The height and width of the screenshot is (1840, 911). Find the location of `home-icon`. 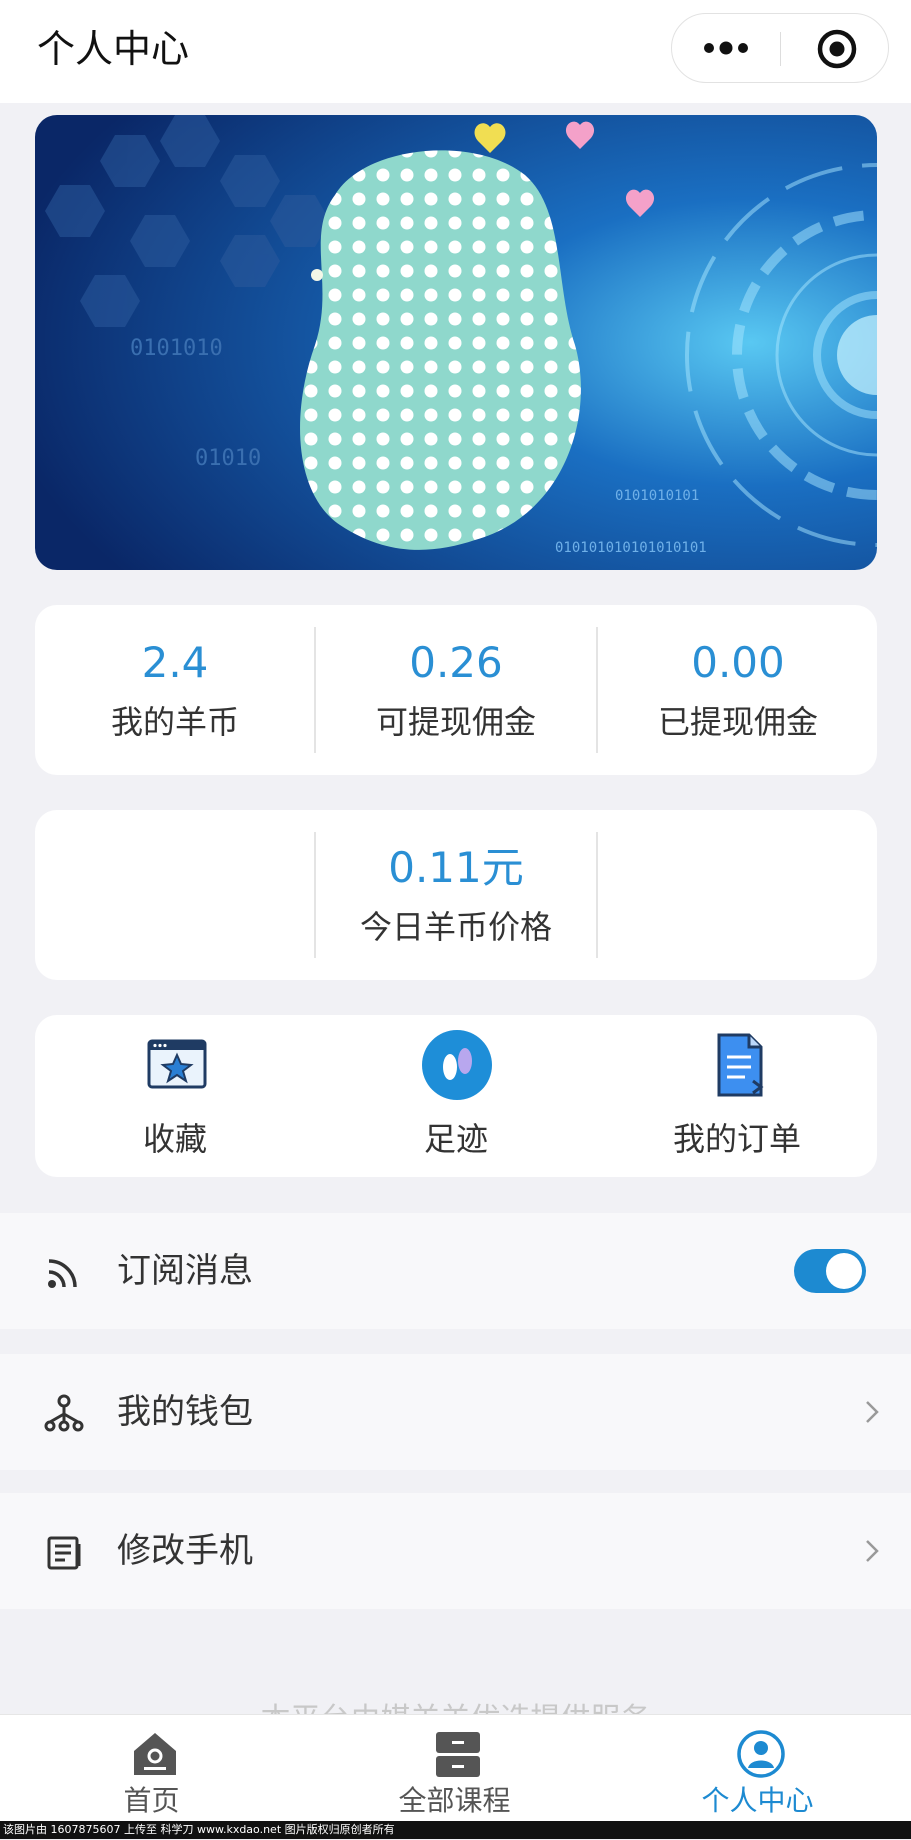

home-icon is located at coordinates (155, 1754).